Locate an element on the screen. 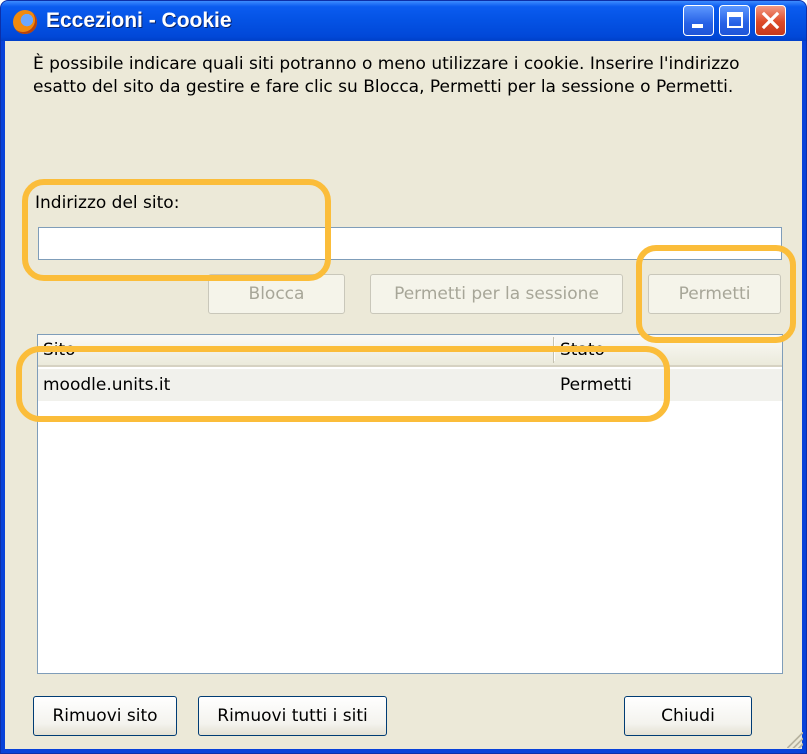 The height and width of the screenshot is (754, 807). resize-grip-icon is located at coordinates (795, 740).